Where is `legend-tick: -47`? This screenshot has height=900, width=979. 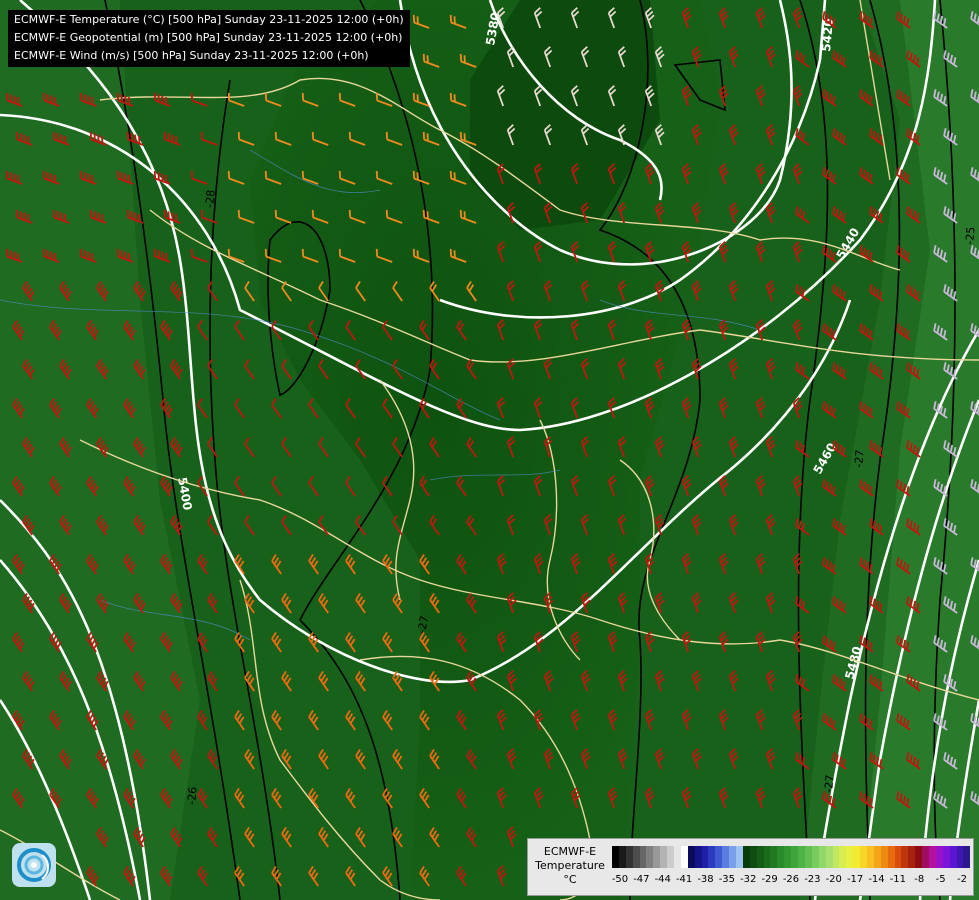
legend-tick: -47 is located at coordinates (641, 879).